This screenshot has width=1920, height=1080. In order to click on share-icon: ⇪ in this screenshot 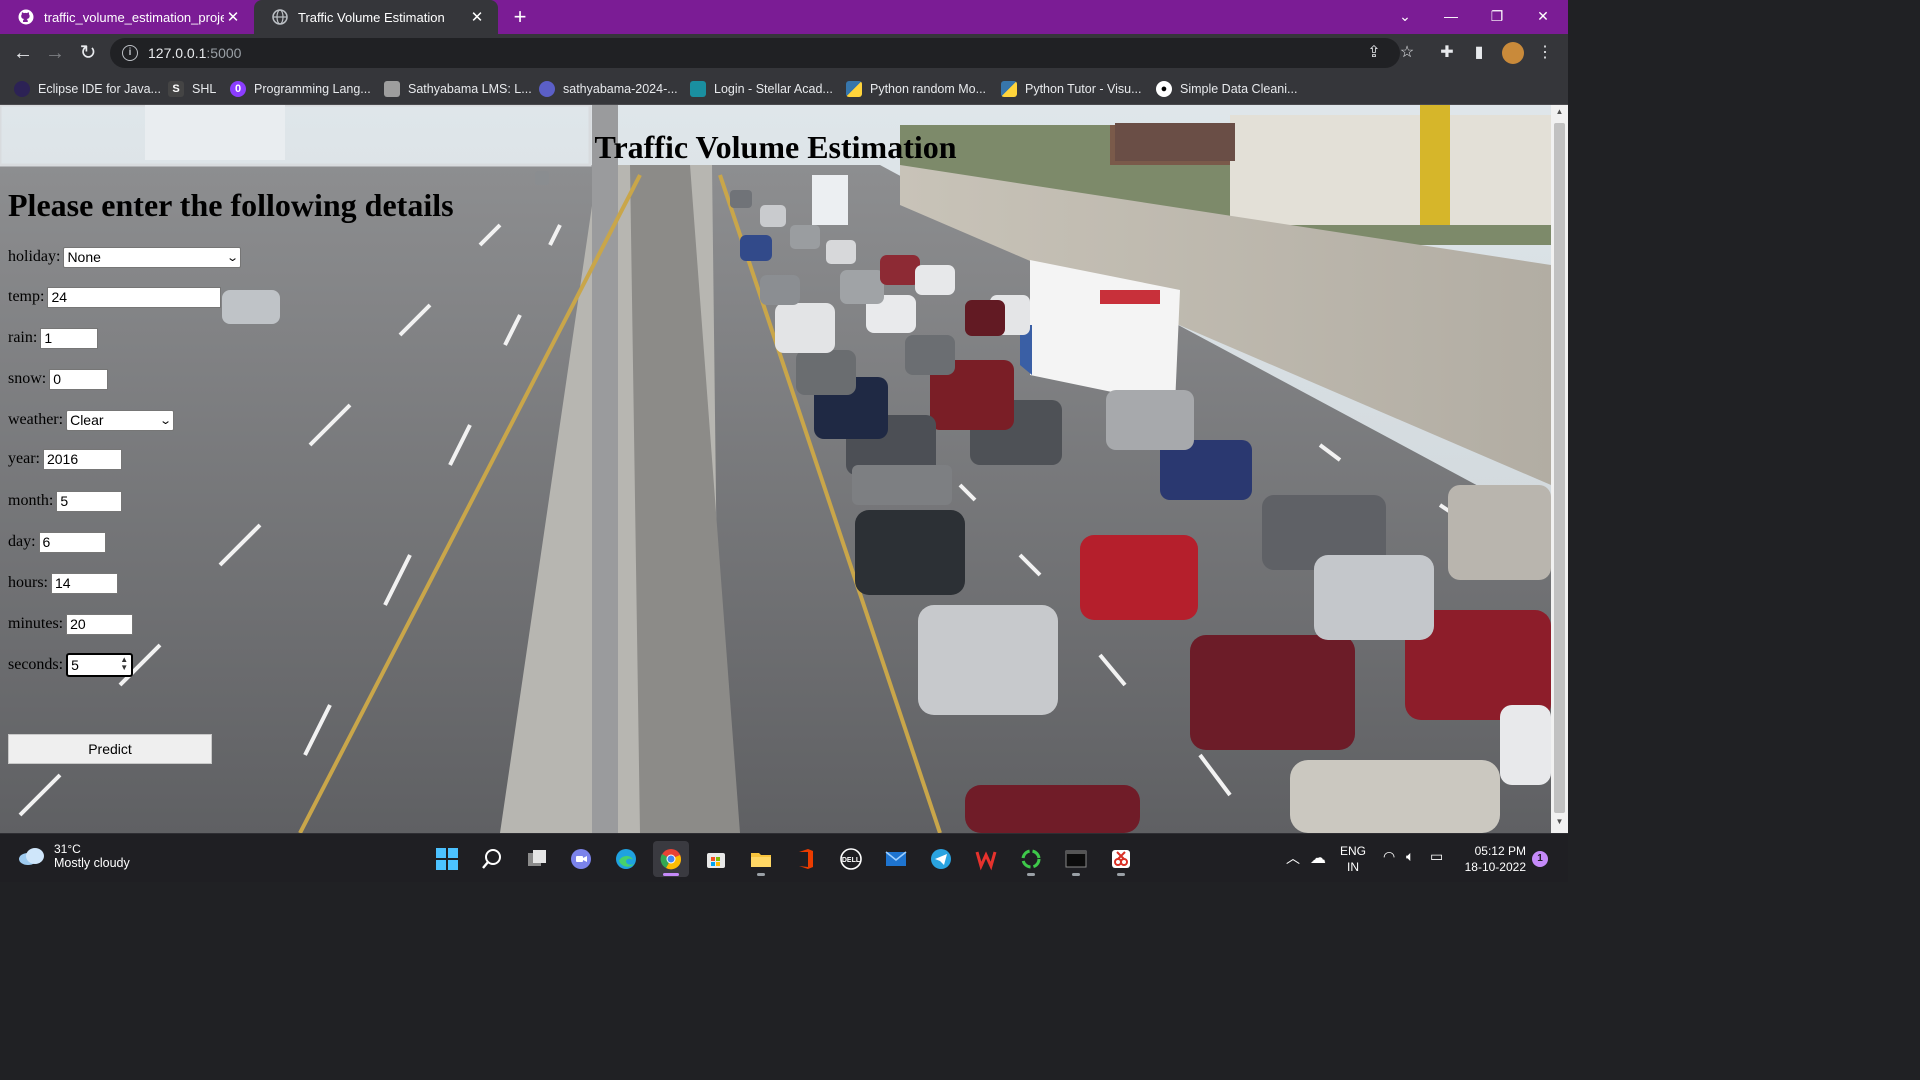, I will do `click(1374, 53)`.